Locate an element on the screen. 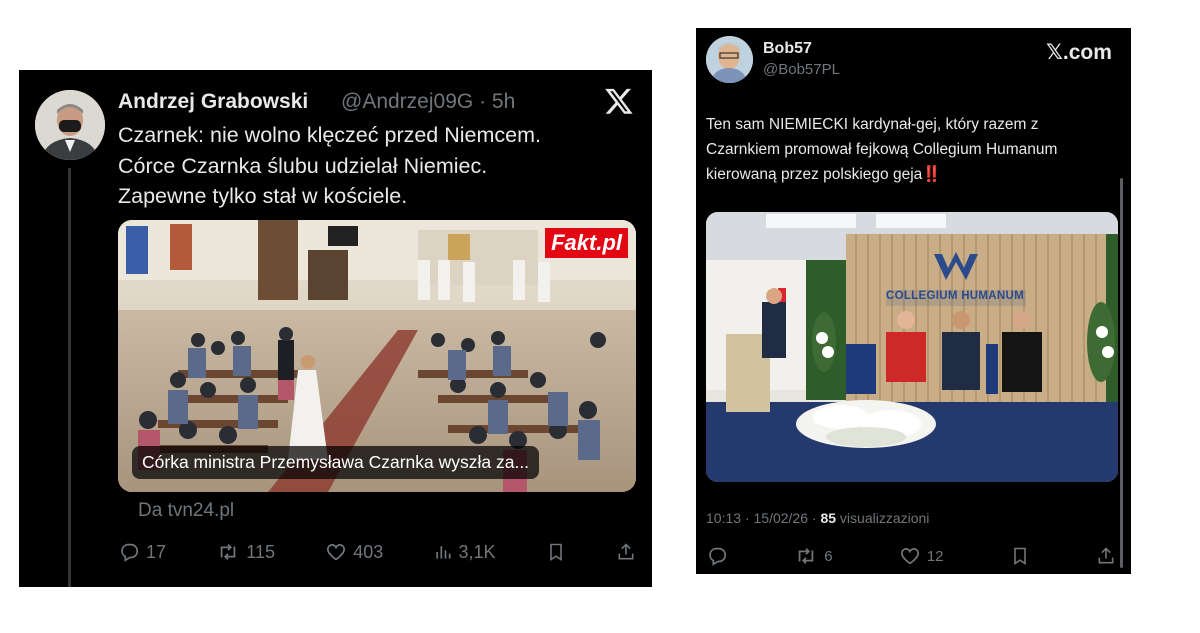  like-button: 403 is located at coordinates (354, 552).